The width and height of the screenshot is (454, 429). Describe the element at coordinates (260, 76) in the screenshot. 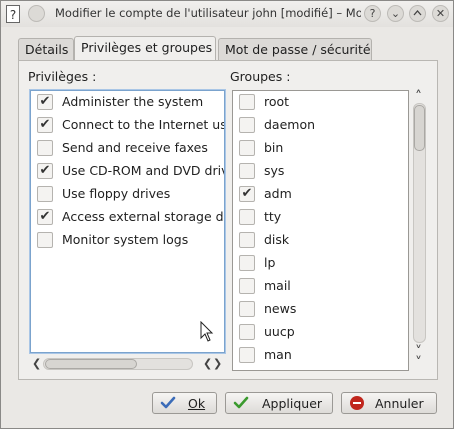

I see `groups-heading: Groupes :` at that location.